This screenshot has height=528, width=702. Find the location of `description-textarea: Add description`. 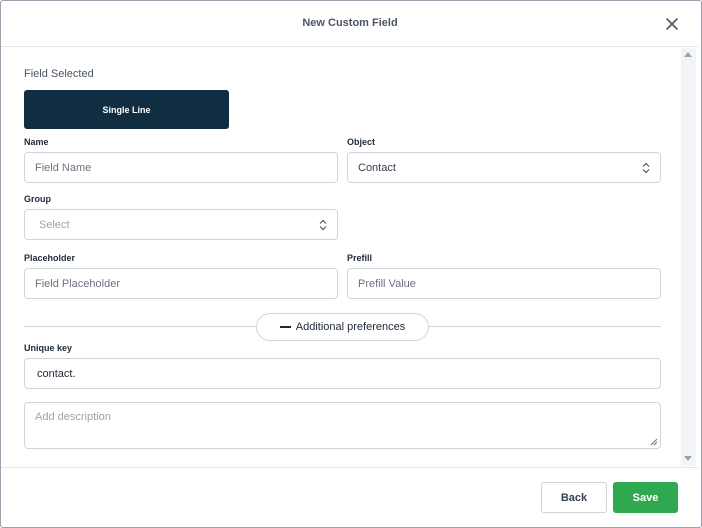

description-textarea: Add description is located at coordinates (342, 425).